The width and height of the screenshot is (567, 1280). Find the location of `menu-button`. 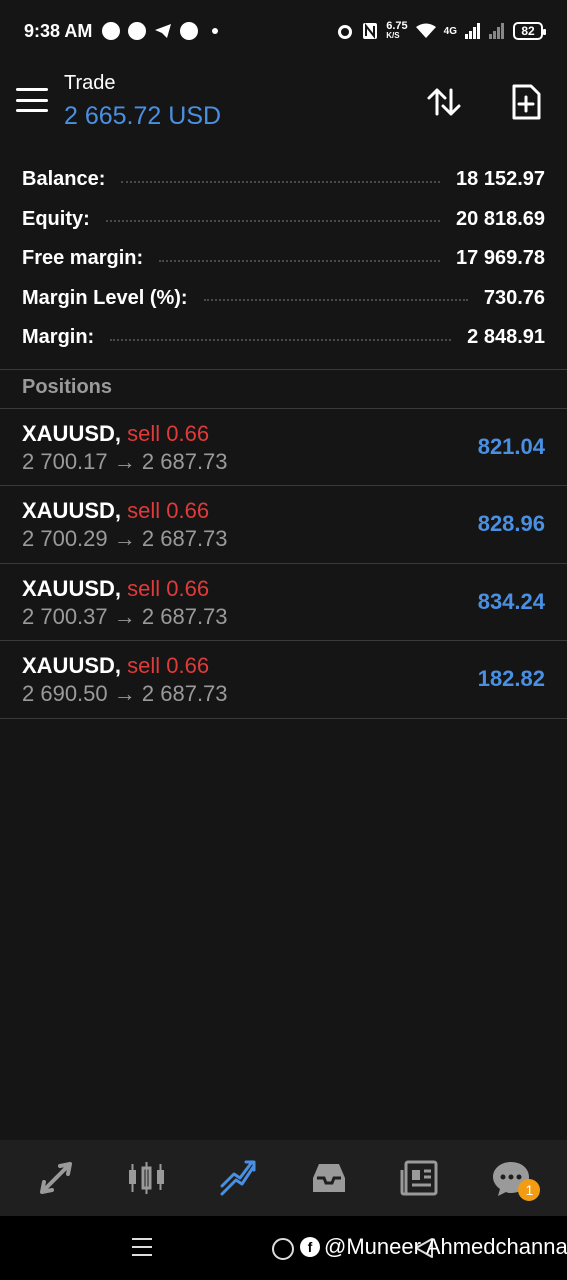

menu-button is located at coordinates (32, 100).